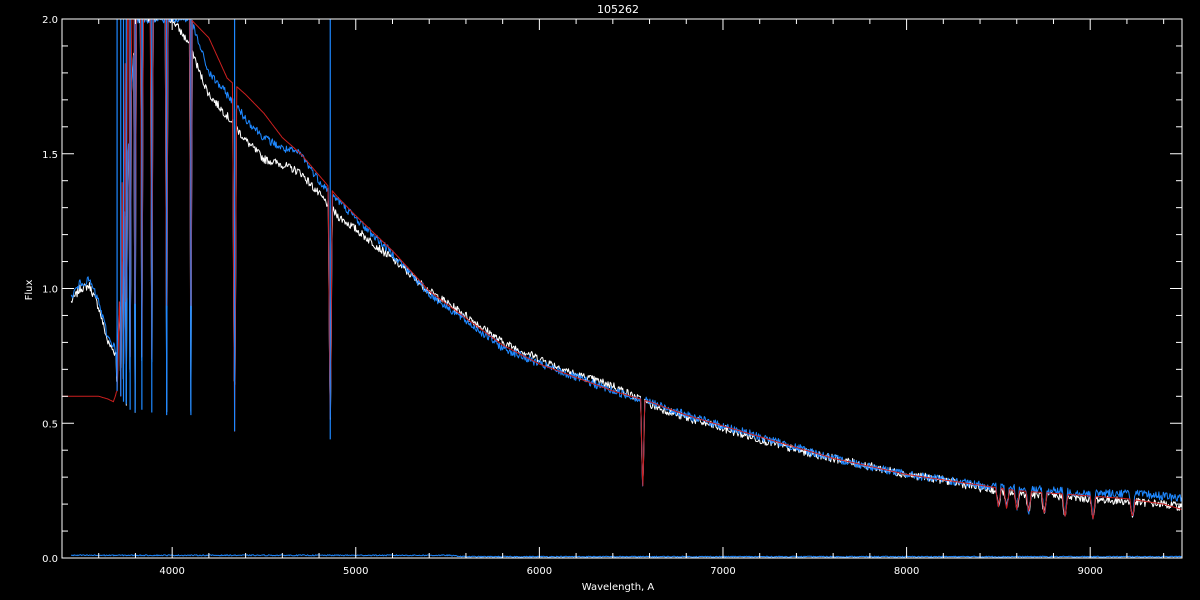  I want to click on y-tick-label: 1.0, so click(50, 290).